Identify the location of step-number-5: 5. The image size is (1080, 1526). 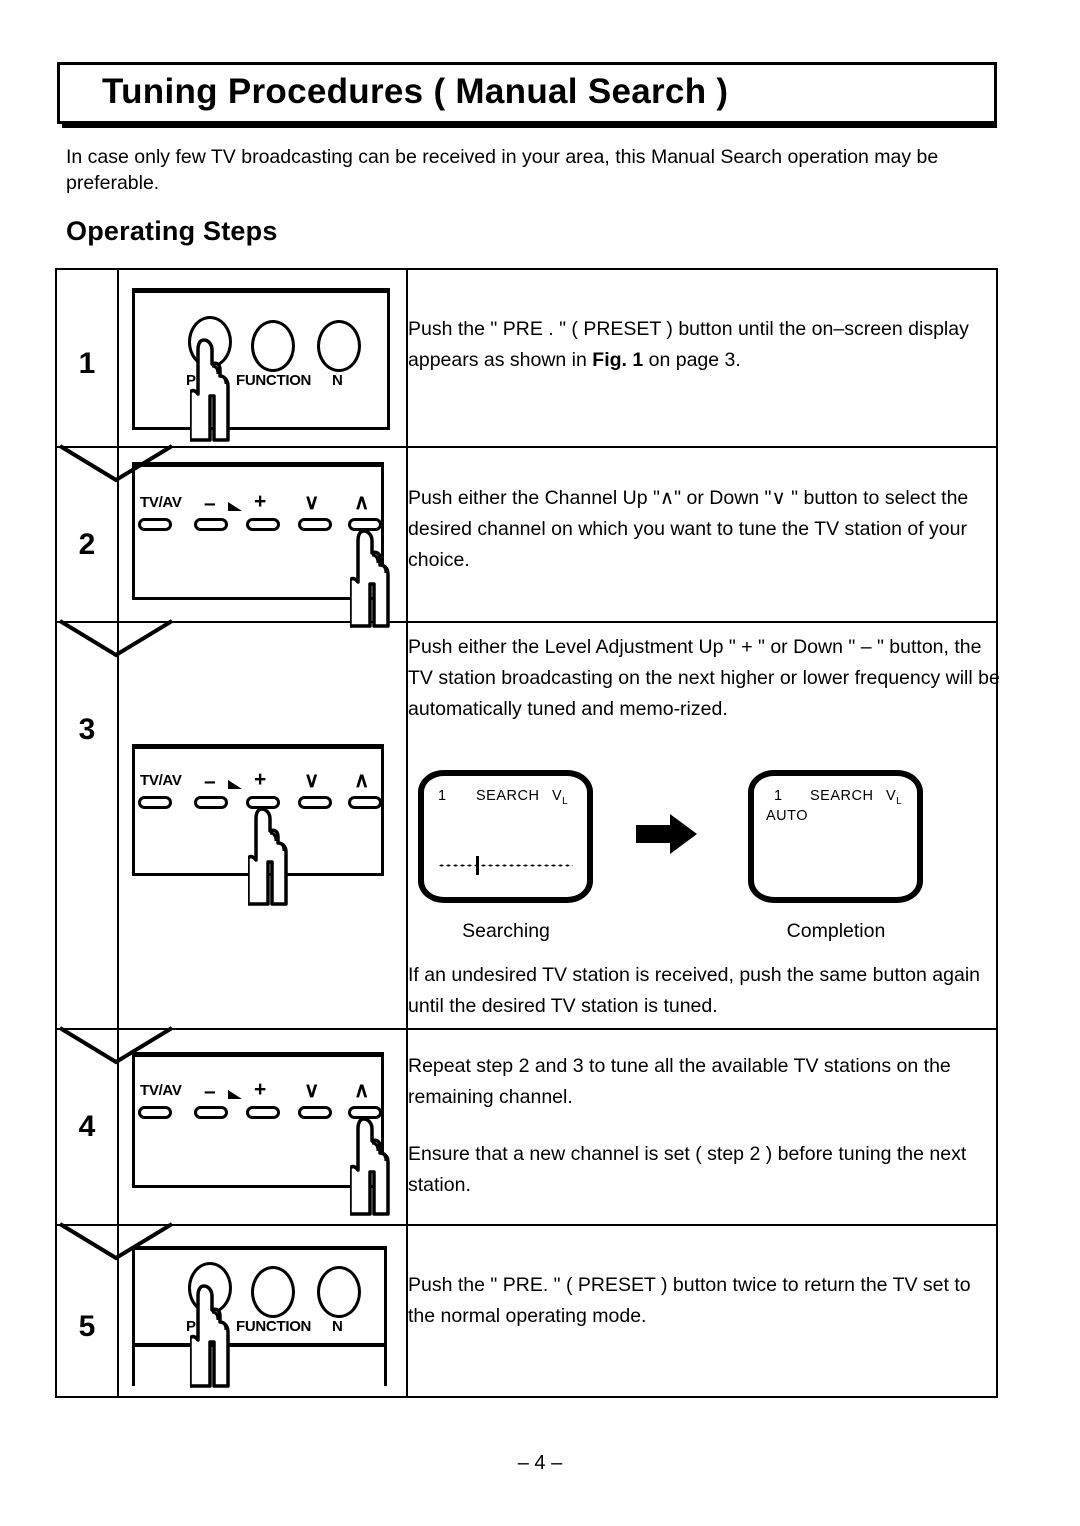
(87, 1326).